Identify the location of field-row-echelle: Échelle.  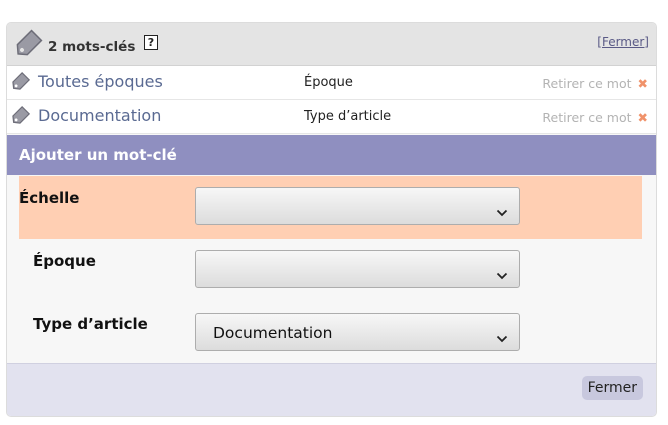
(330, 207).